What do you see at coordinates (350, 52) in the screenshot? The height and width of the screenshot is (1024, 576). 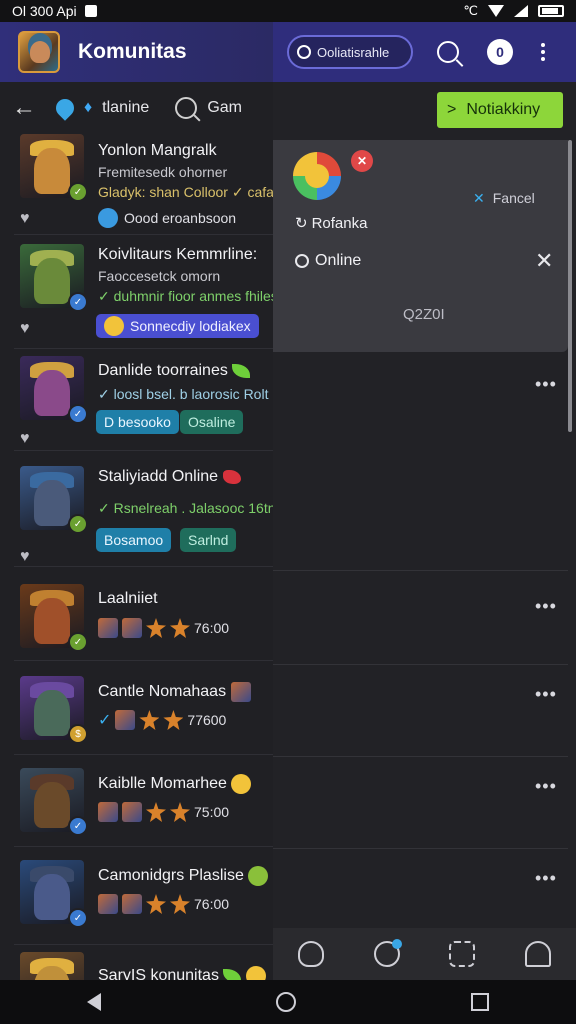 I see `search-pill: Ooliatisrahle` at bounding box center [350, 52].